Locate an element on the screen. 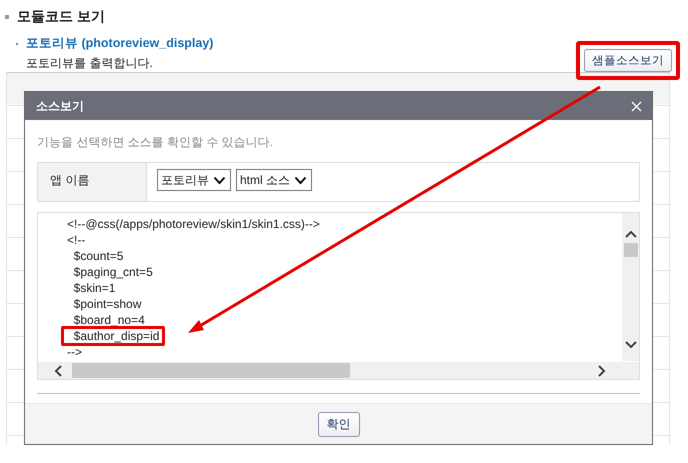 This screenshot has width=688, height=463. code-line: <!--@css(/apps/photoreview/skin1/skin1.css)--> is located at coordinates (193, 224).